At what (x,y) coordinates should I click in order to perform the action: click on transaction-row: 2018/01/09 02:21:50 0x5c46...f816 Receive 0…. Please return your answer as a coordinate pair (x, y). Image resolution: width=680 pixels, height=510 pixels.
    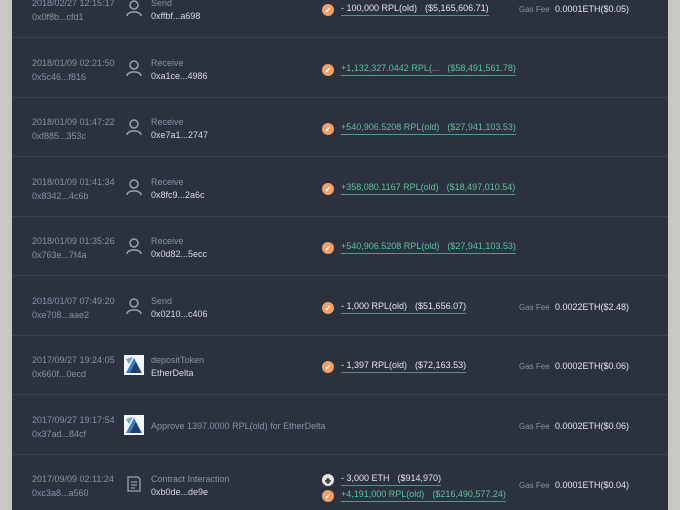
    Looking at the image, I should click on (340, 68).